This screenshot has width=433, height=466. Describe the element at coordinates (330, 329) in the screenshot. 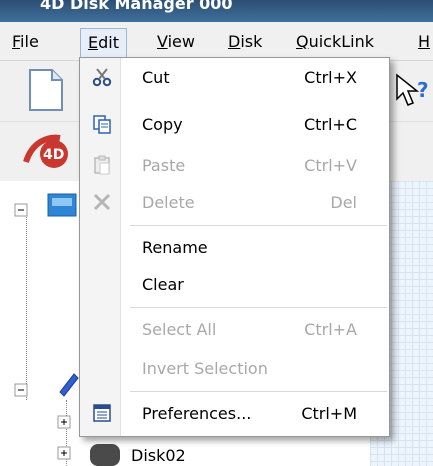

I see `menu-item-shortcut: Ctrl+A` at that location.